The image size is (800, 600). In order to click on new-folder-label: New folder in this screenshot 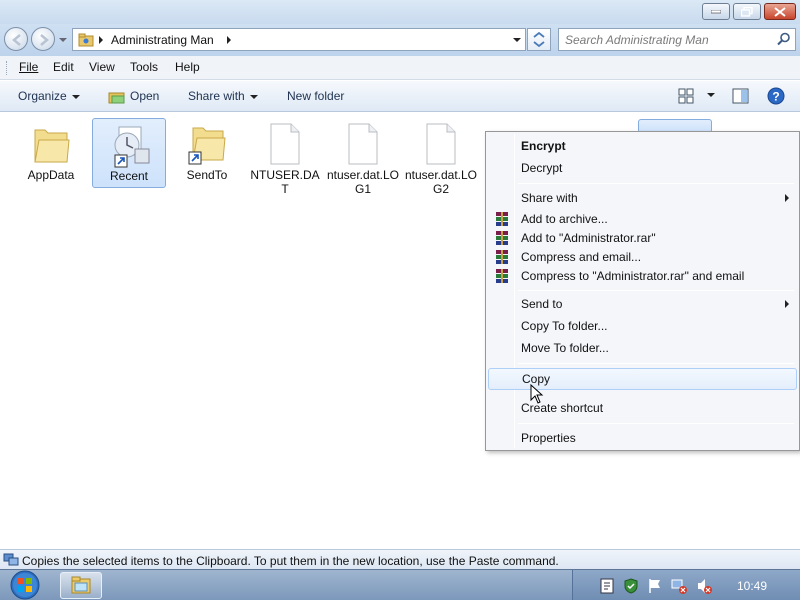, I will do `click(316, 96)`.